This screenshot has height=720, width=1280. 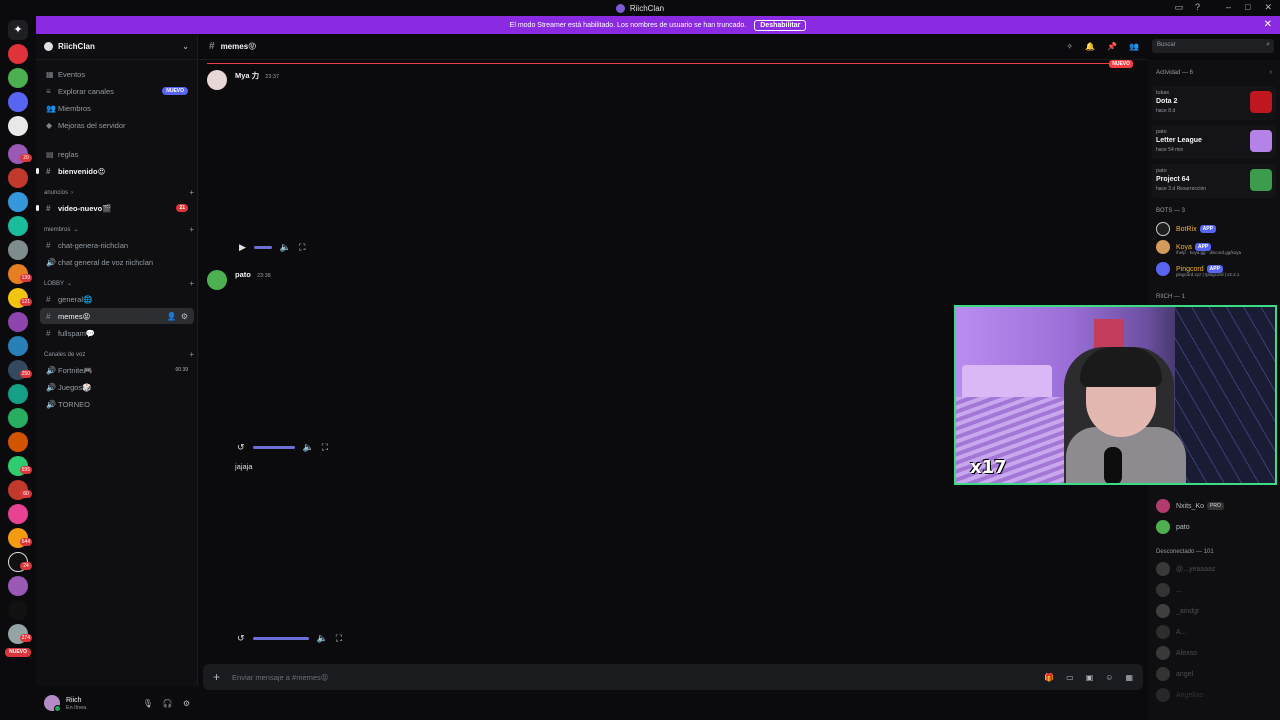 What do you see at coordinates (253, 274) in the screenshot?
I see `message-author: pato 23:38` at bounding box center [253, 274].